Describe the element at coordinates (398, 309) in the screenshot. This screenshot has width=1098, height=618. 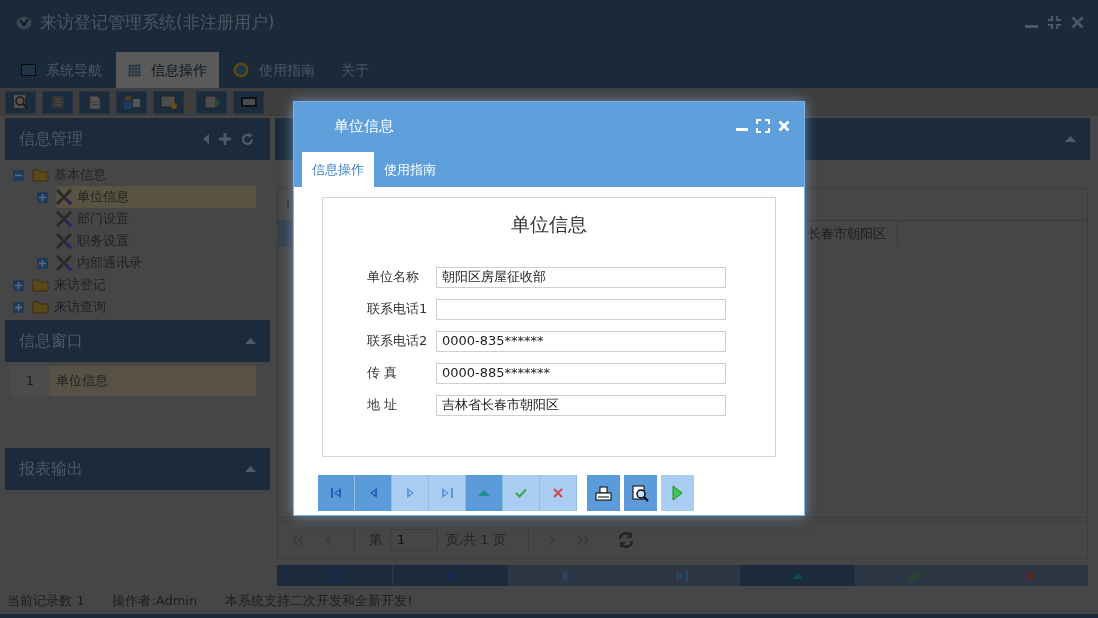
I see `field-label: 联系电话1` at that location.